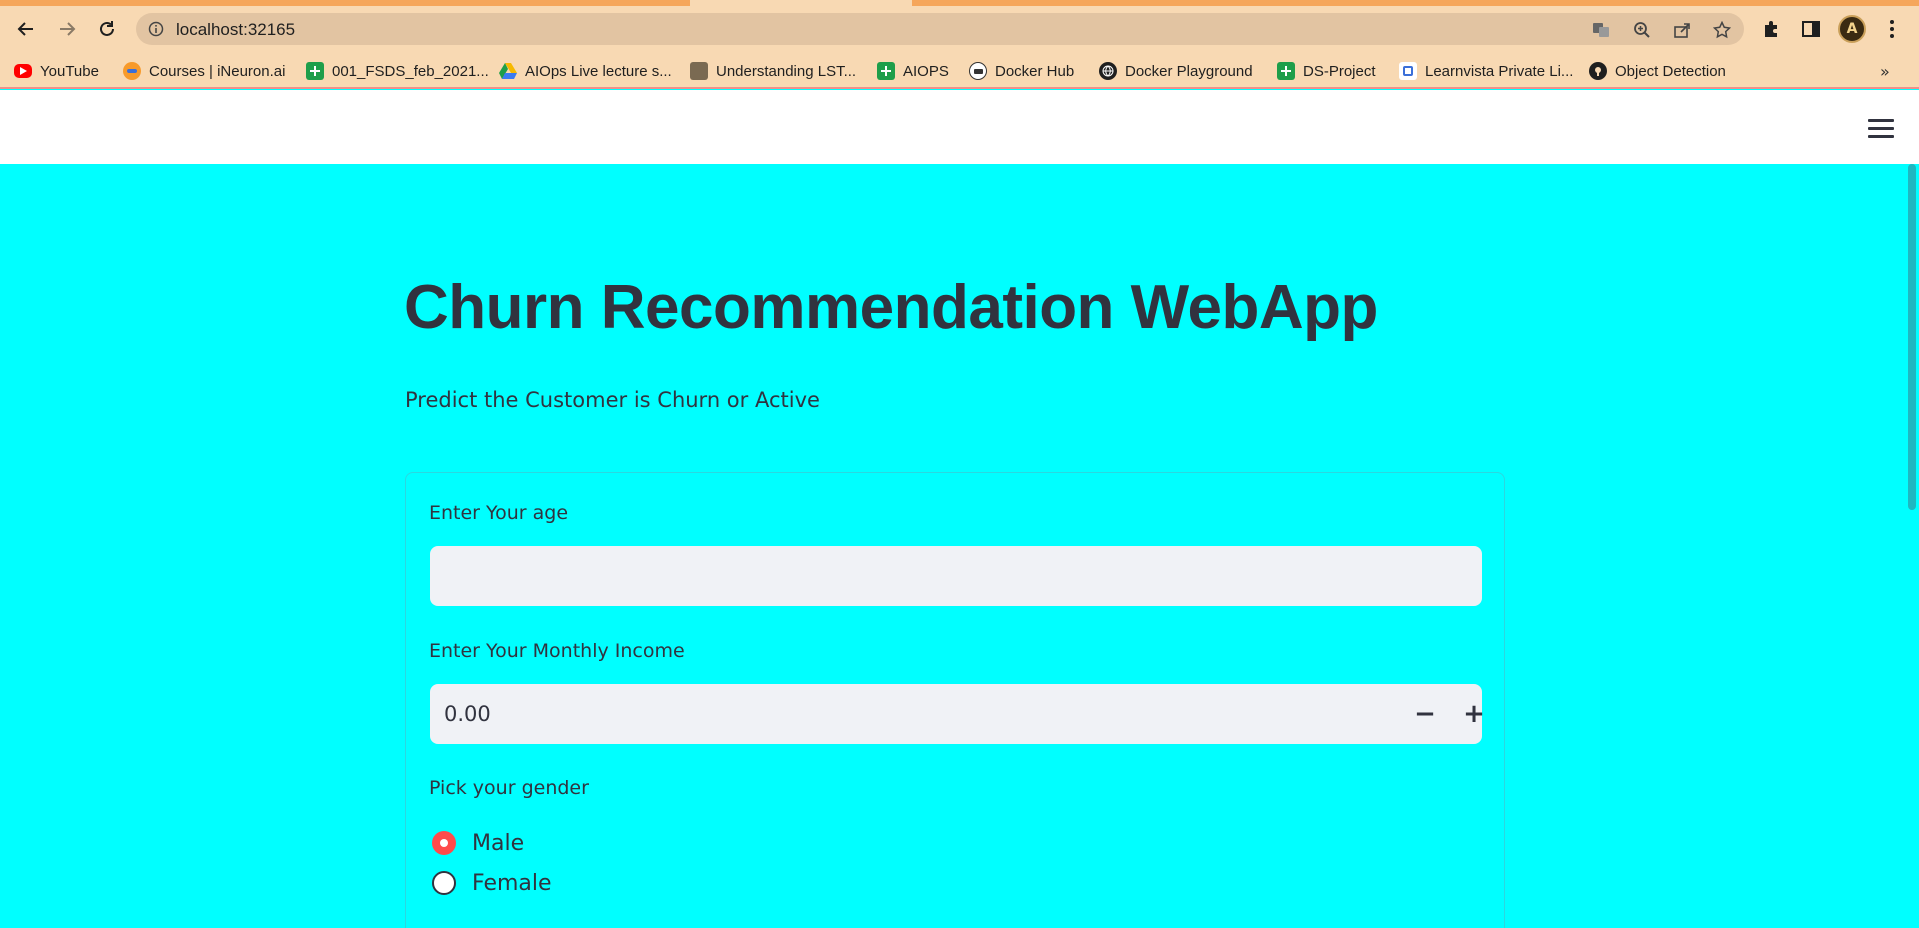 This screenshot has width=1919, height=928. Describe the element at coordinates (959, 127) in the screenshot. I see `app-header` at that location.